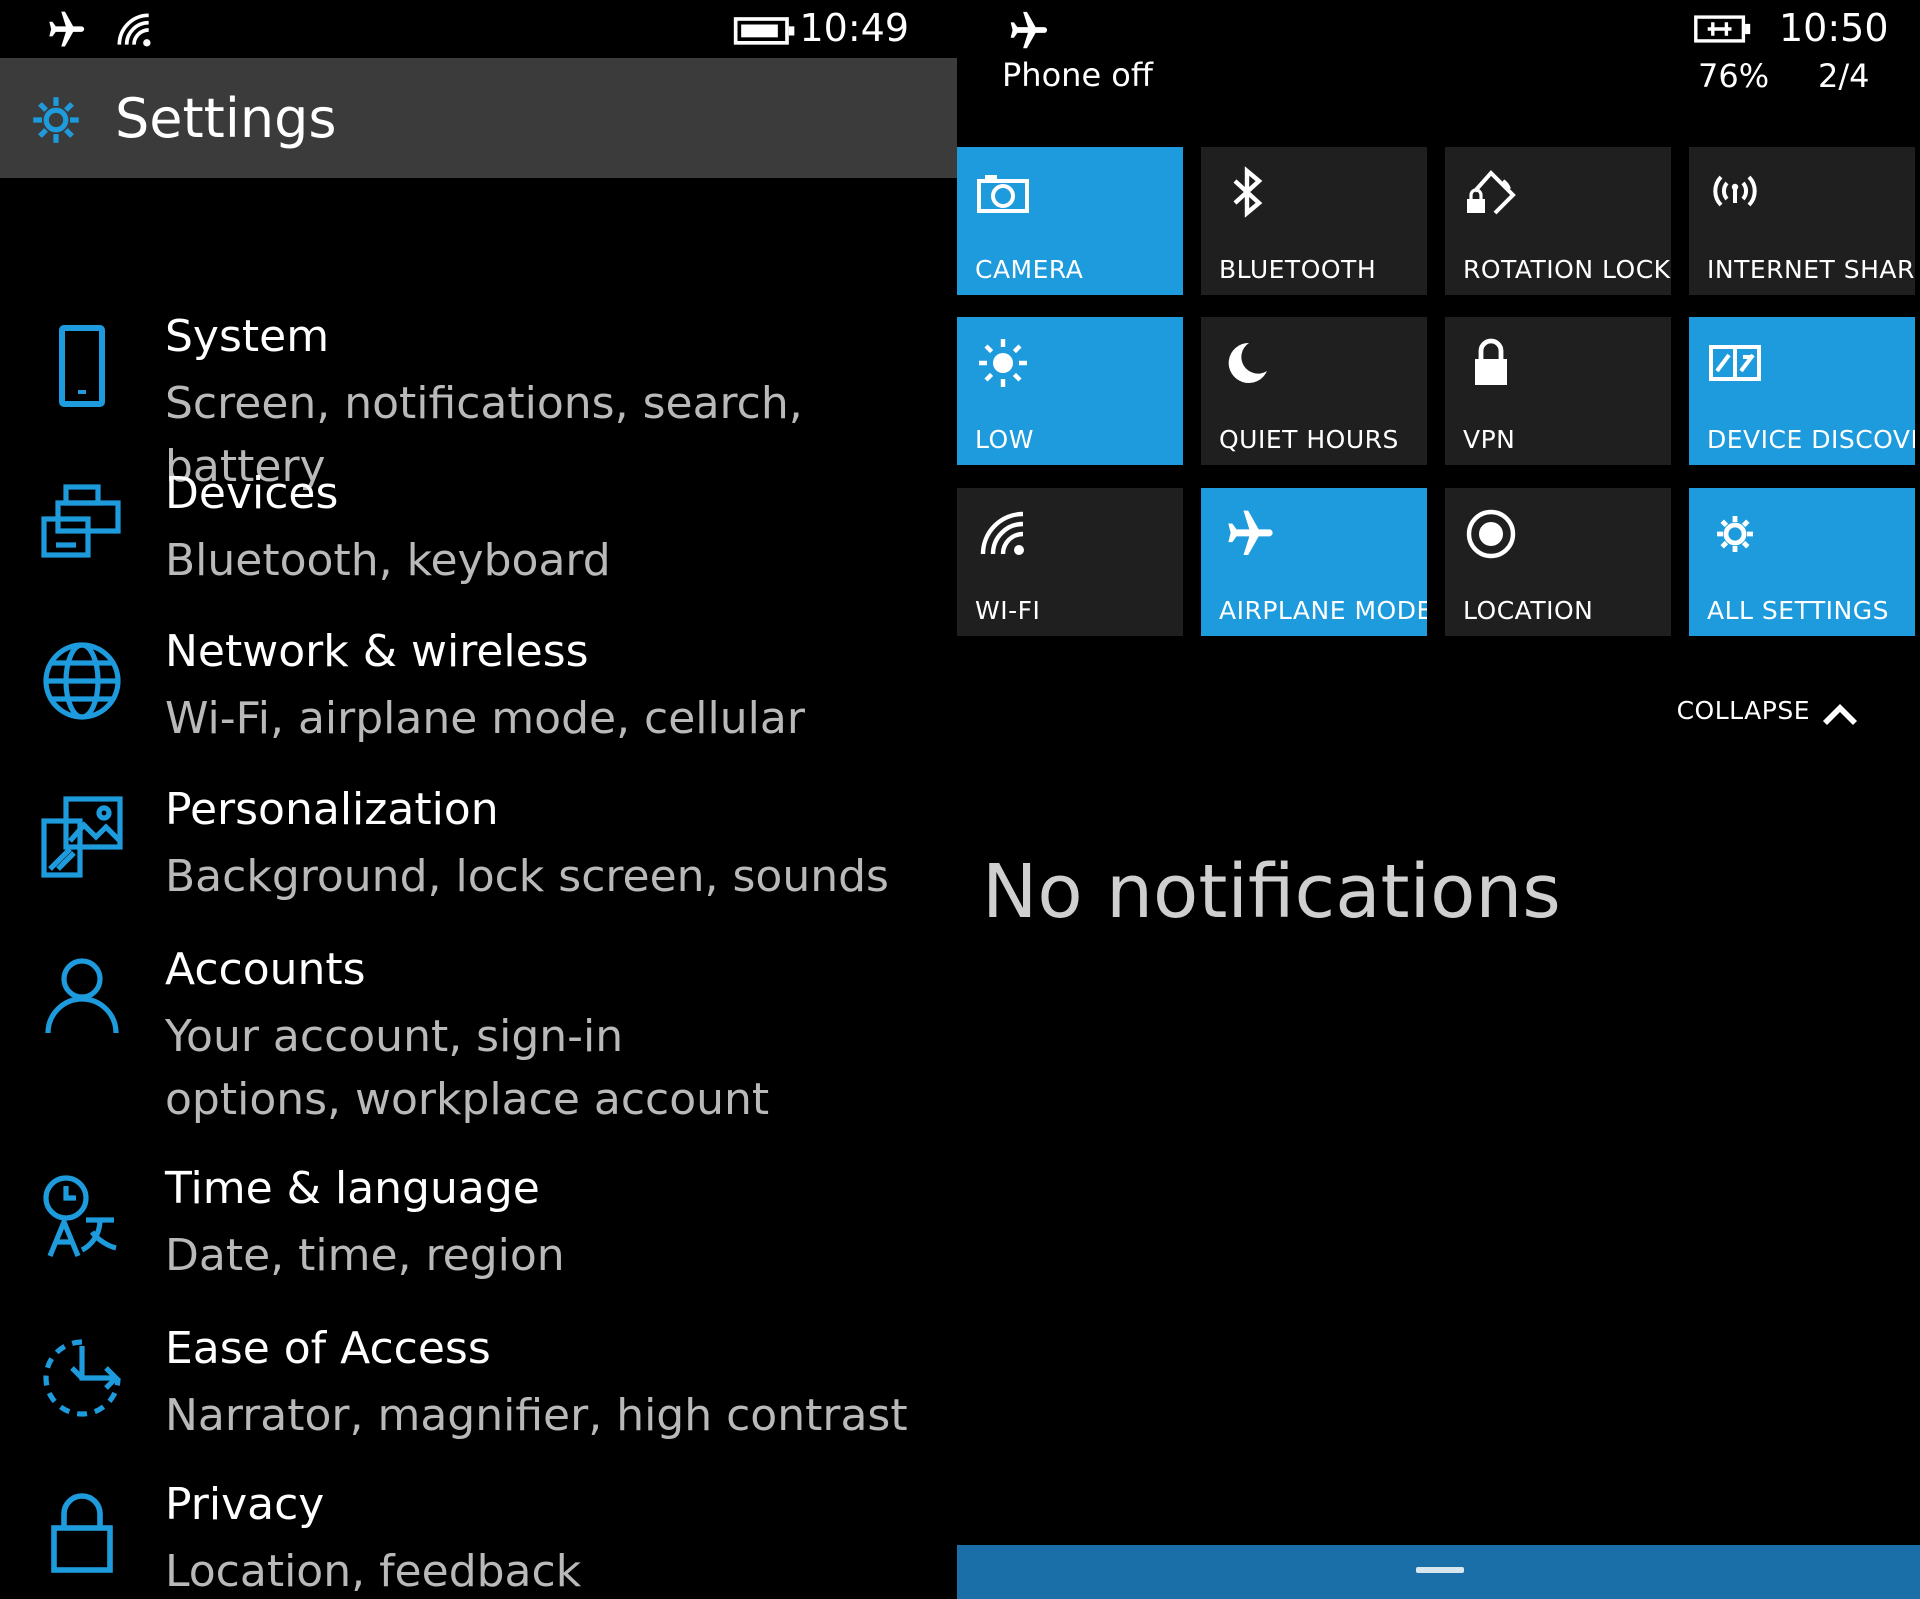 The height and width of the screenshot is (1599, 1920). What do you see at coordinates (527, 876) in the screenshot?
I see `settings-item-description: Background, lock screen, sounds` at bounding box center [527, 876].